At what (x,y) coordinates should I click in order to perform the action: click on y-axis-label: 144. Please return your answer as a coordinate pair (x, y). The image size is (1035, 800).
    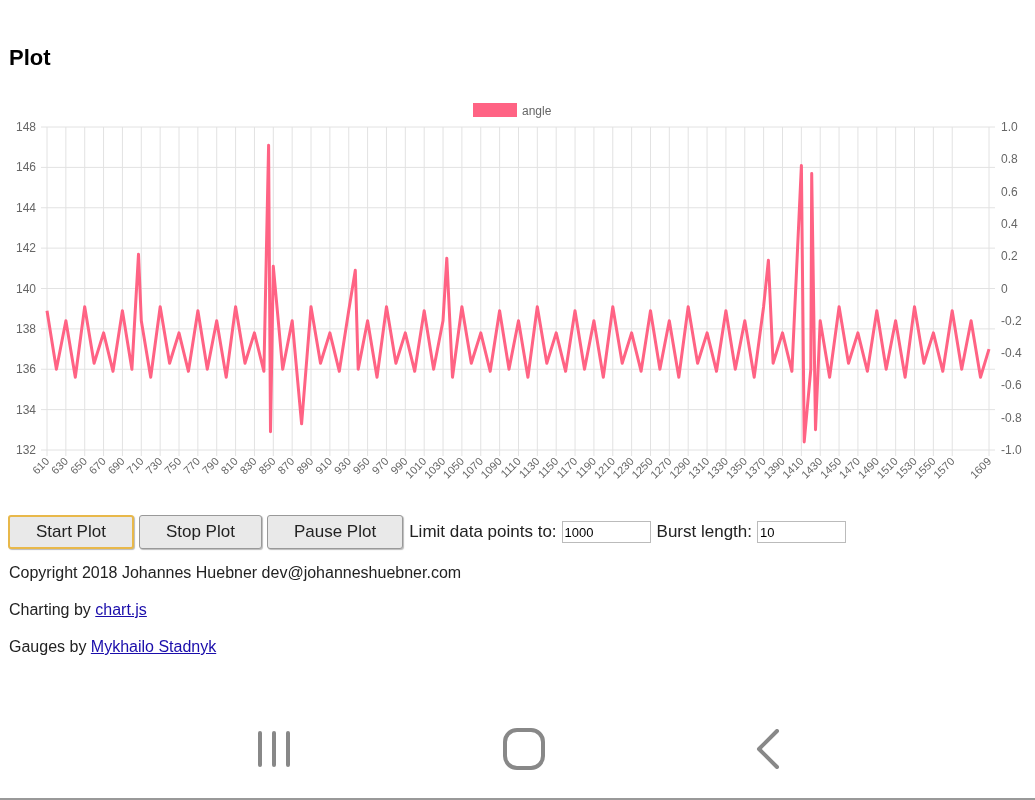
    Looking at the image, I should click on (25, 207).